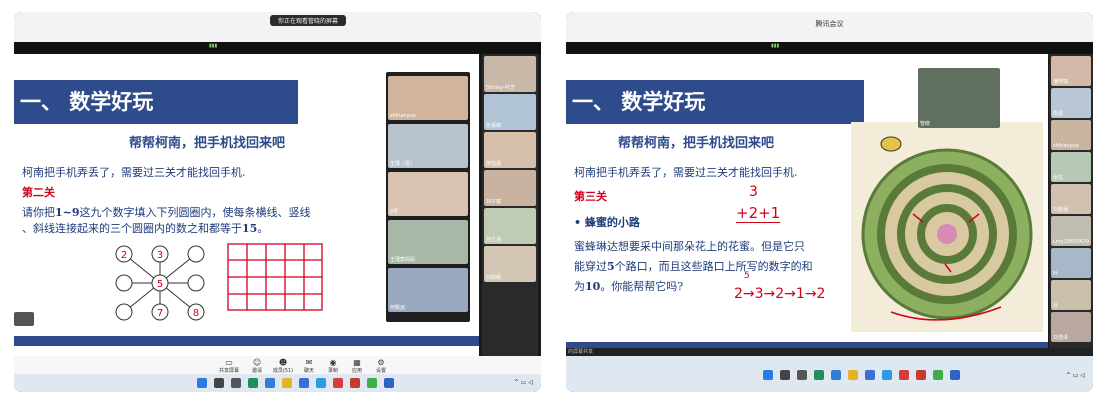 This screenshot has height=406, width=1107. Describe the element at coordinates (780, 294) in the screenshot. I see `handwriting-path: 2→3→2→1→2` at that location.